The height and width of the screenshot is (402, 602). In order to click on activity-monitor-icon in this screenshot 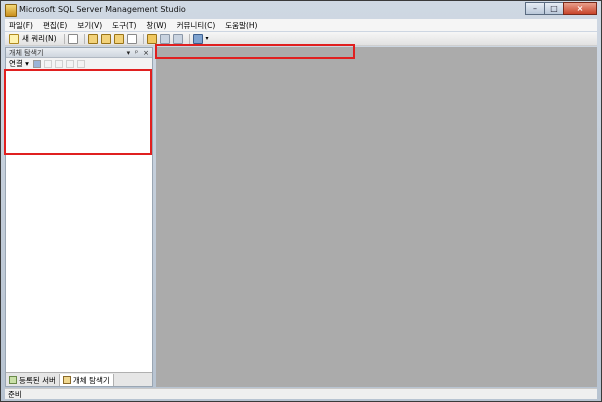, I will do `click(197, 38)`.